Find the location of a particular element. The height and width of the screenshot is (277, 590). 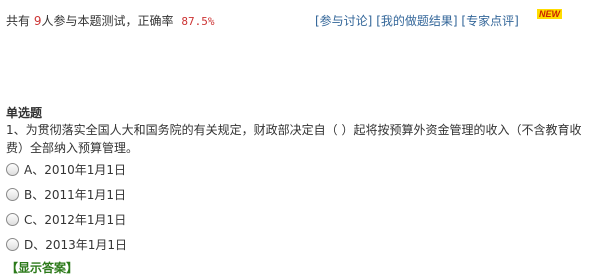

option-d: D、2013年1月1日 is located at coordinates (66, 244).